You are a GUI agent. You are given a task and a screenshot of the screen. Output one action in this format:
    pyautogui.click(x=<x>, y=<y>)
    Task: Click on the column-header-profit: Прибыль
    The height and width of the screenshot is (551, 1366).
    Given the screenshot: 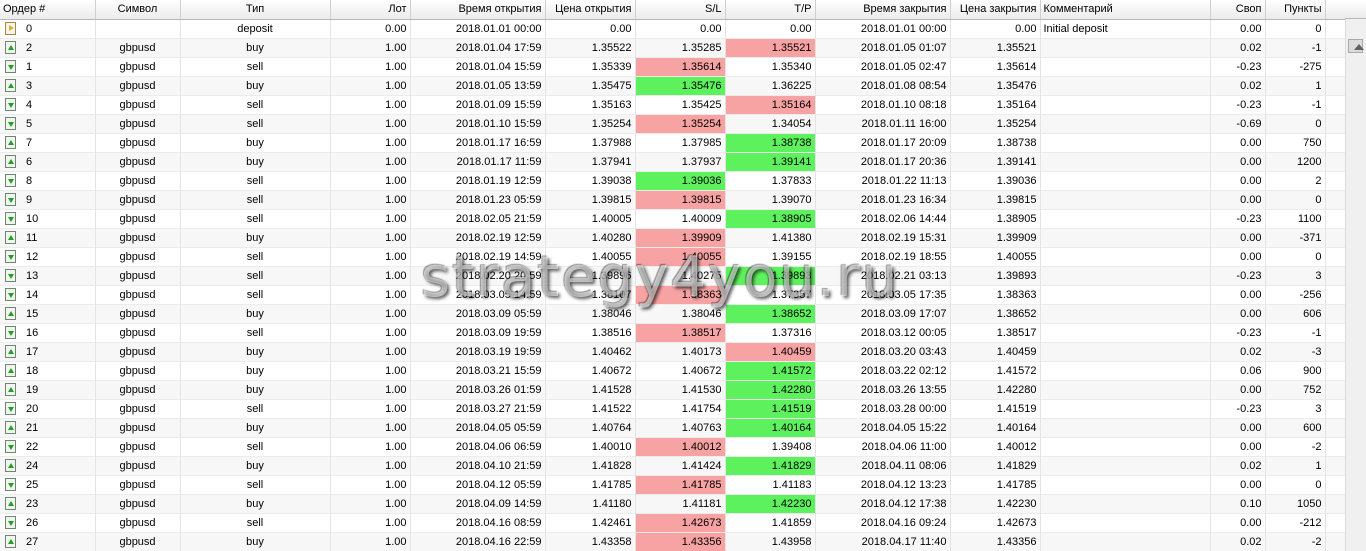 What is the action you would take?
    pyautogui.click(x=1335, y=10)
    